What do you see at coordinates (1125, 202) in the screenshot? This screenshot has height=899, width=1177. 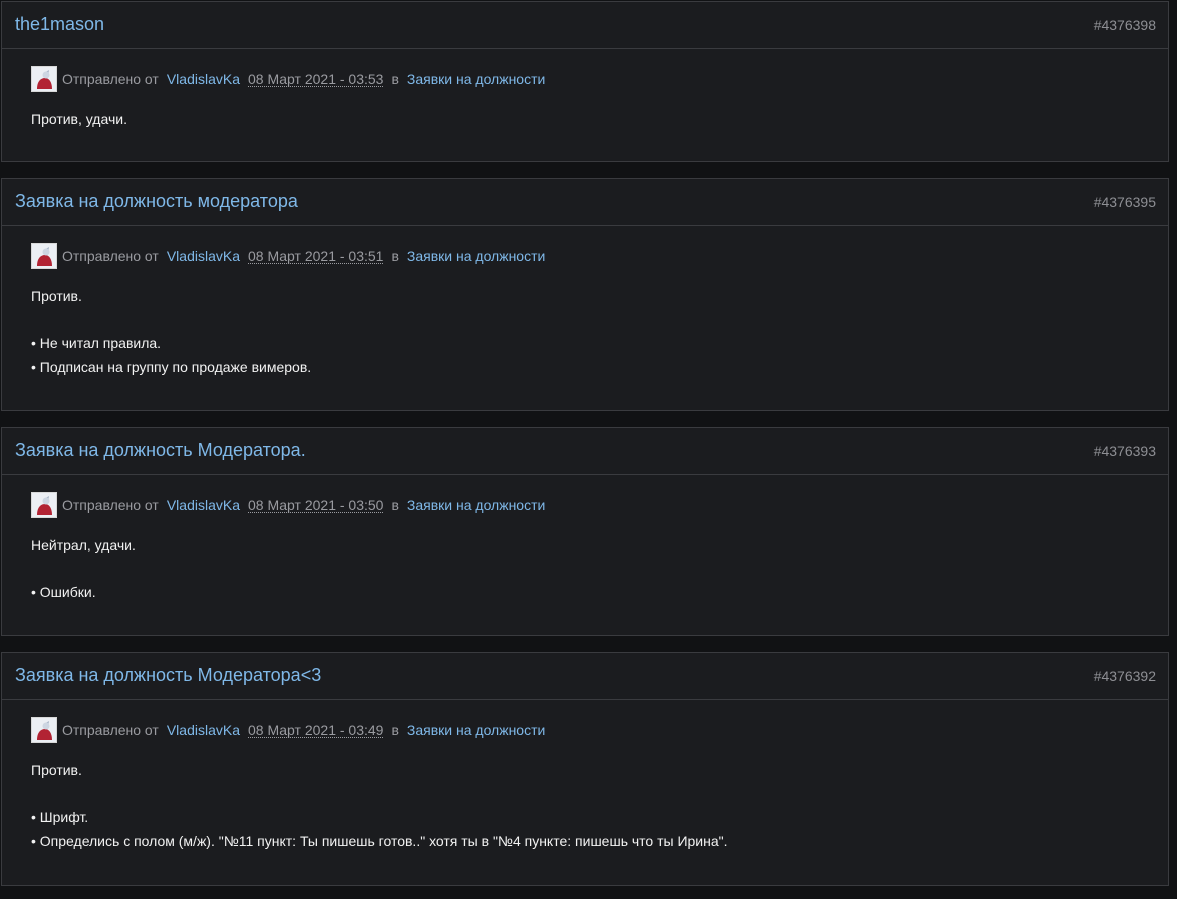 I see `post-id-link: #4376395` at bounding box center [1125, 202].